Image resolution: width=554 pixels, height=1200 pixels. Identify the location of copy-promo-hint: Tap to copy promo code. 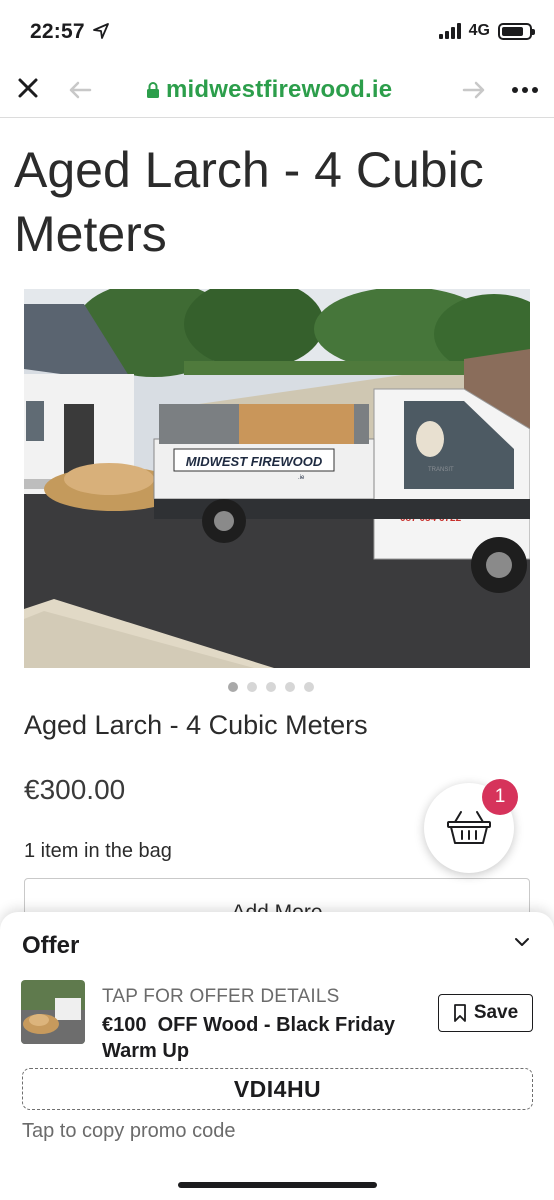
(129, 1131).